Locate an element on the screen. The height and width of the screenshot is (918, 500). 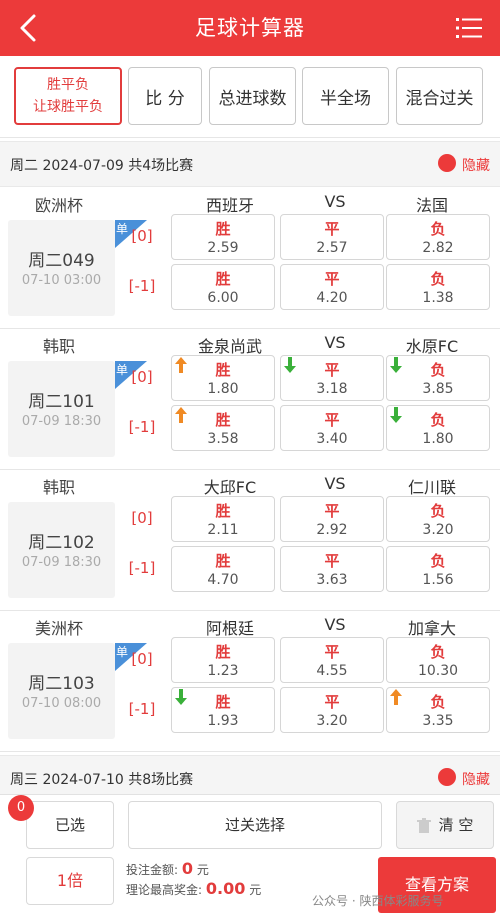
odds-cell-loss: 负 1.38 is located at coordinates (438, 287).